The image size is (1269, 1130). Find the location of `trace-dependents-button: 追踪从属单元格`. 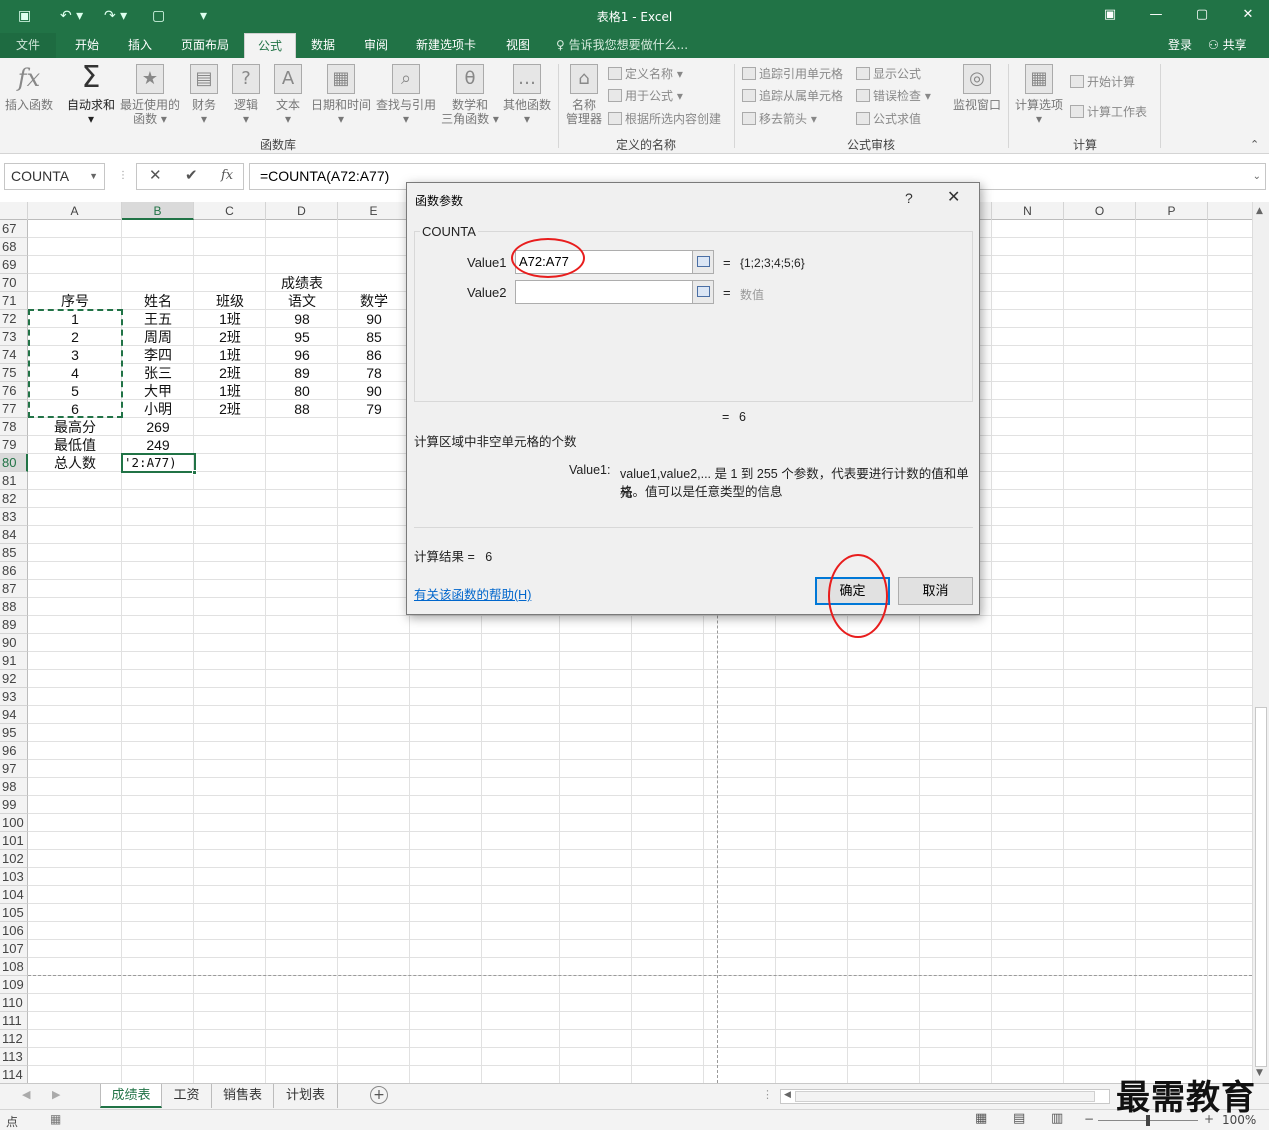

trace-dependents-button: 追踪从属单元格 is located at coordinates (792, 96).